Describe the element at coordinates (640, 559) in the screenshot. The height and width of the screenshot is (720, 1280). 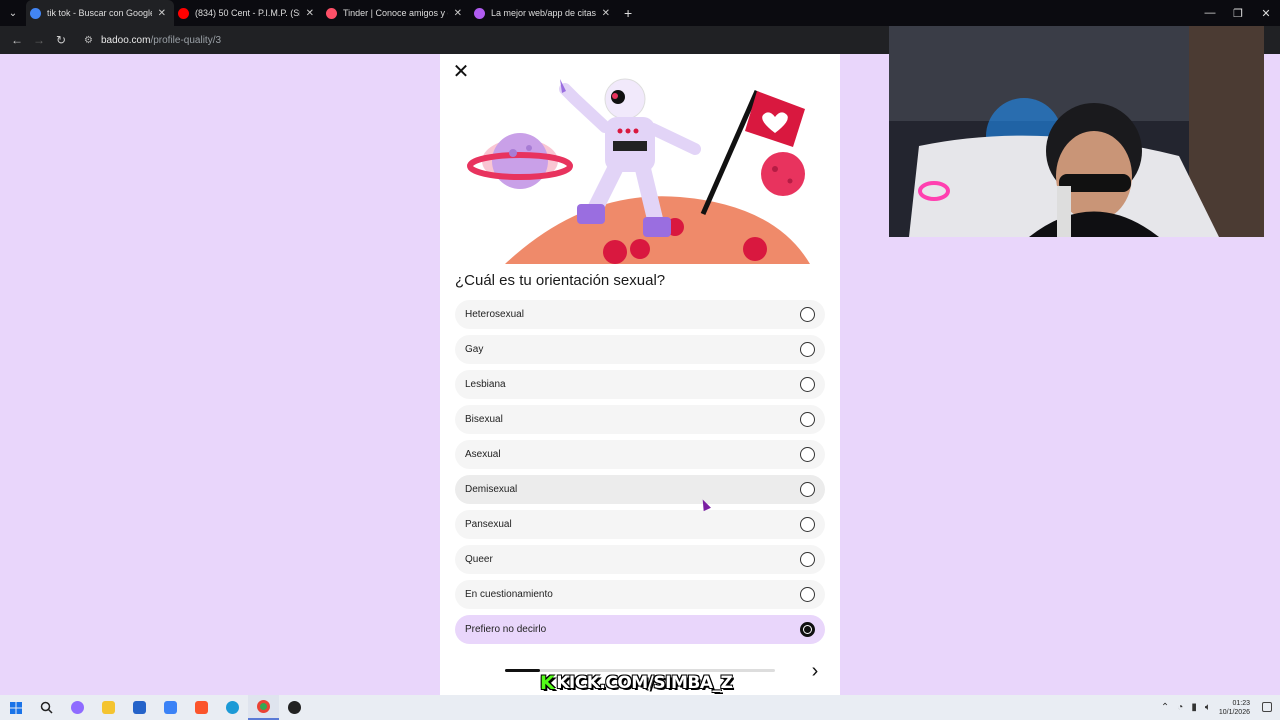
I see `orientation-option: Queer` at that location.